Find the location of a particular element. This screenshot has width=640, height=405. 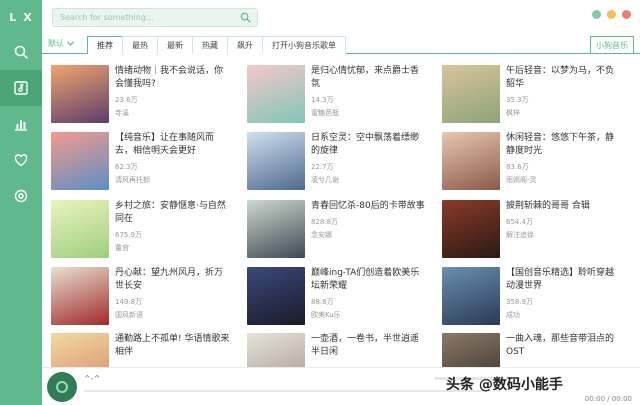

playlist-author: 凌兮几谢 is located at coordinates (325, 180).